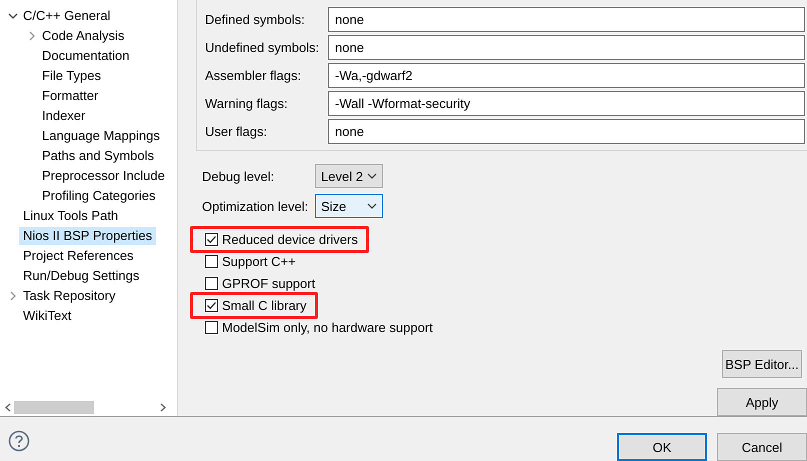  Describe the element at coordinates (262, 47) in the screenshot. I see `field-label: Undefined symbols:` at that location.